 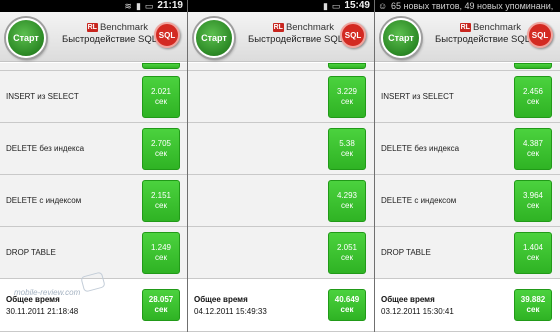 What do you see at coordinates (417, 311) in the screenshot?
I see `run-datetime: 03.12.2011 15:30:41` at bounding box center [417, 311].